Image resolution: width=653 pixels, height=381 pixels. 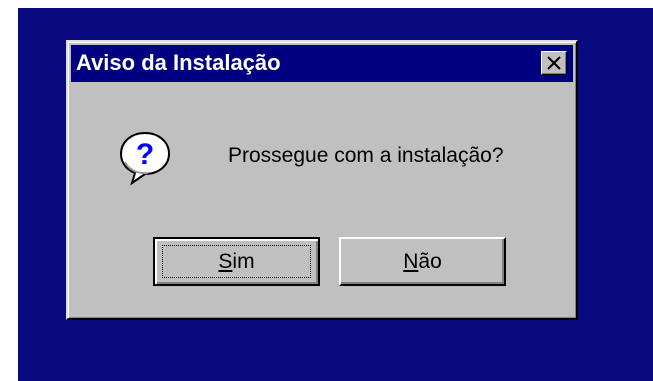 I want to click on yes-mnemonic: S, so click(x=225, y=261).